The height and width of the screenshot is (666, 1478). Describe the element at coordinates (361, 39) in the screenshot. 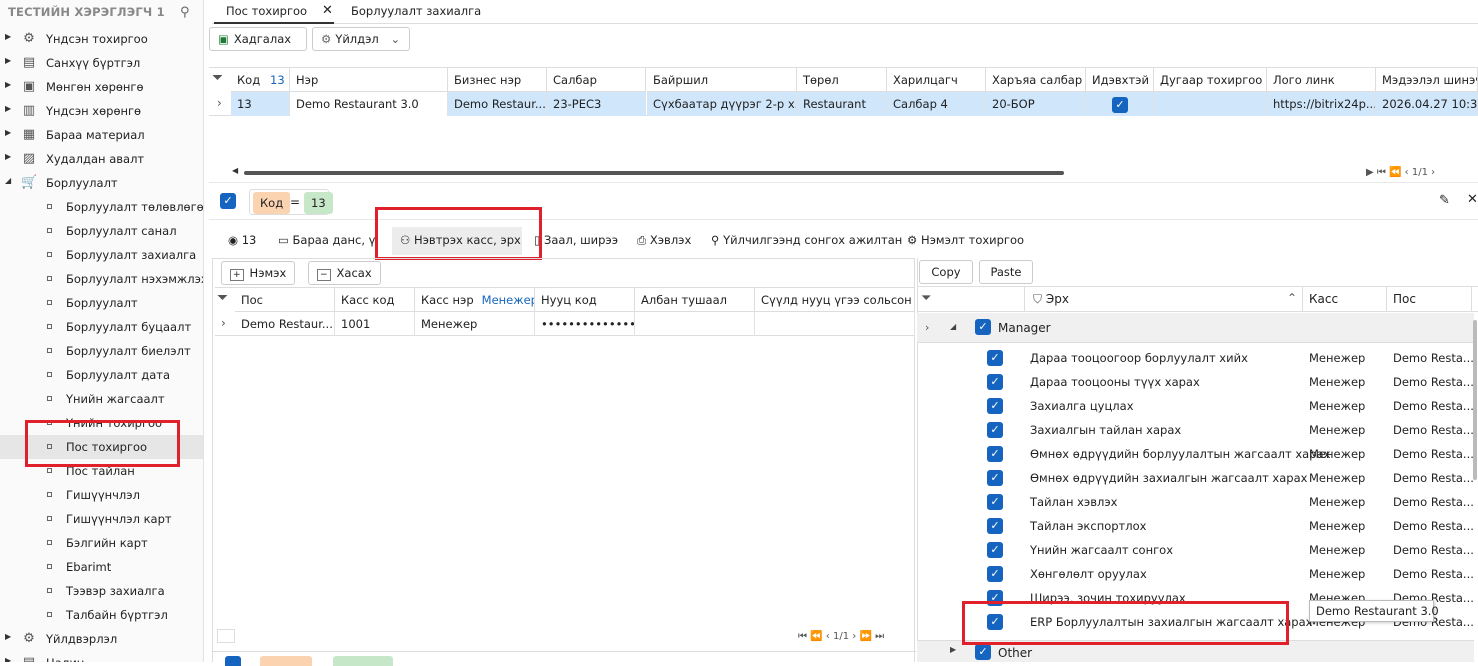

I see `action-dropdown: ⚙ Үйлдэл ⌄` at that location.